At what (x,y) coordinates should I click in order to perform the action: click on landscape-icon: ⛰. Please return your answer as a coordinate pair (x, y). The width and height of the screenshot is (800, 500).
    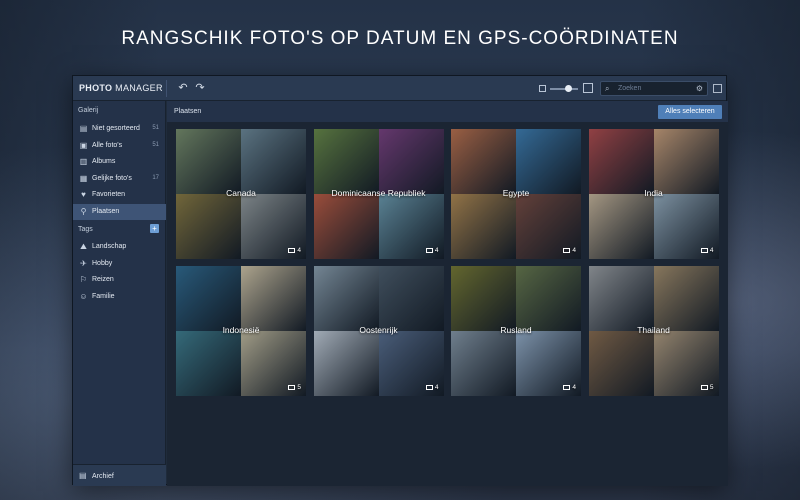
    Looking at the image, I should click on (83, 246).